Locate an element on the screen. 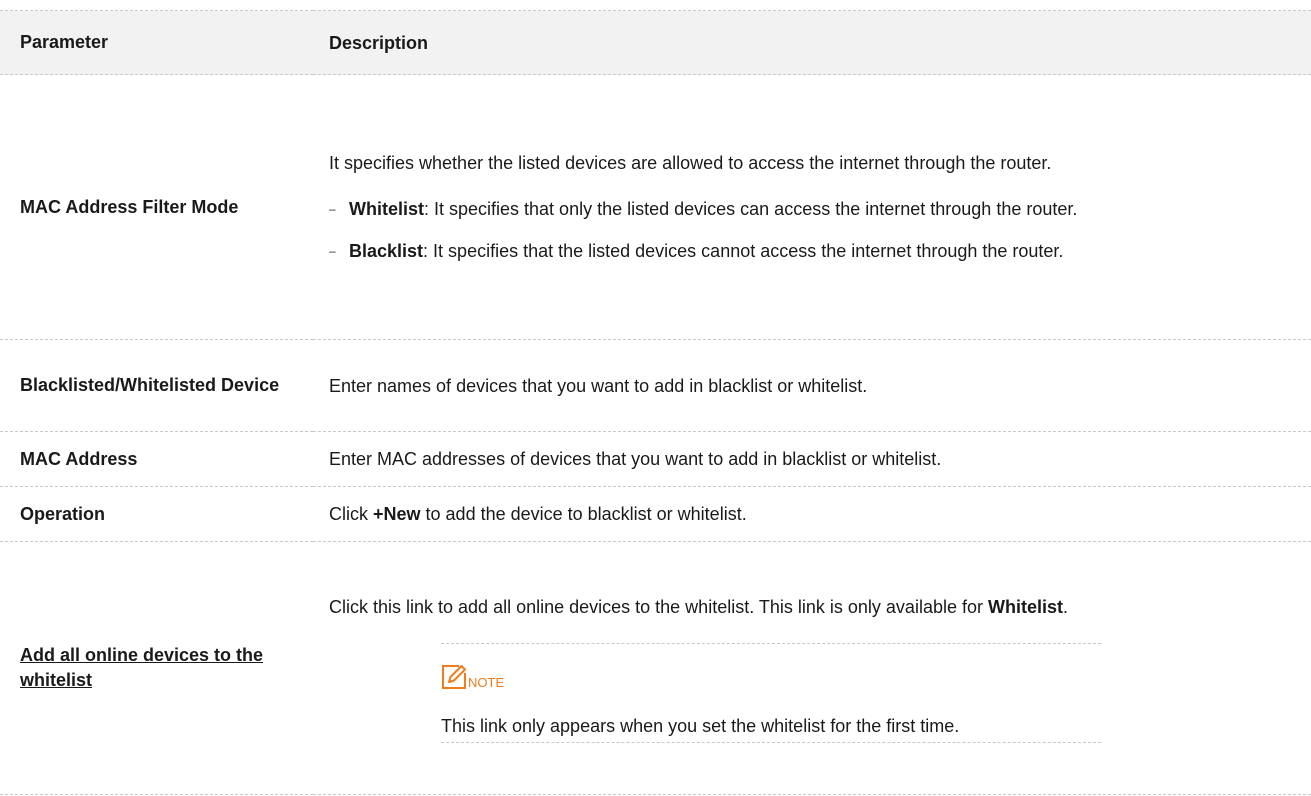 Image resolution: width=1311 pixels, height=796 pixels. param-operation: Operation is located at coordinates (156, 514).